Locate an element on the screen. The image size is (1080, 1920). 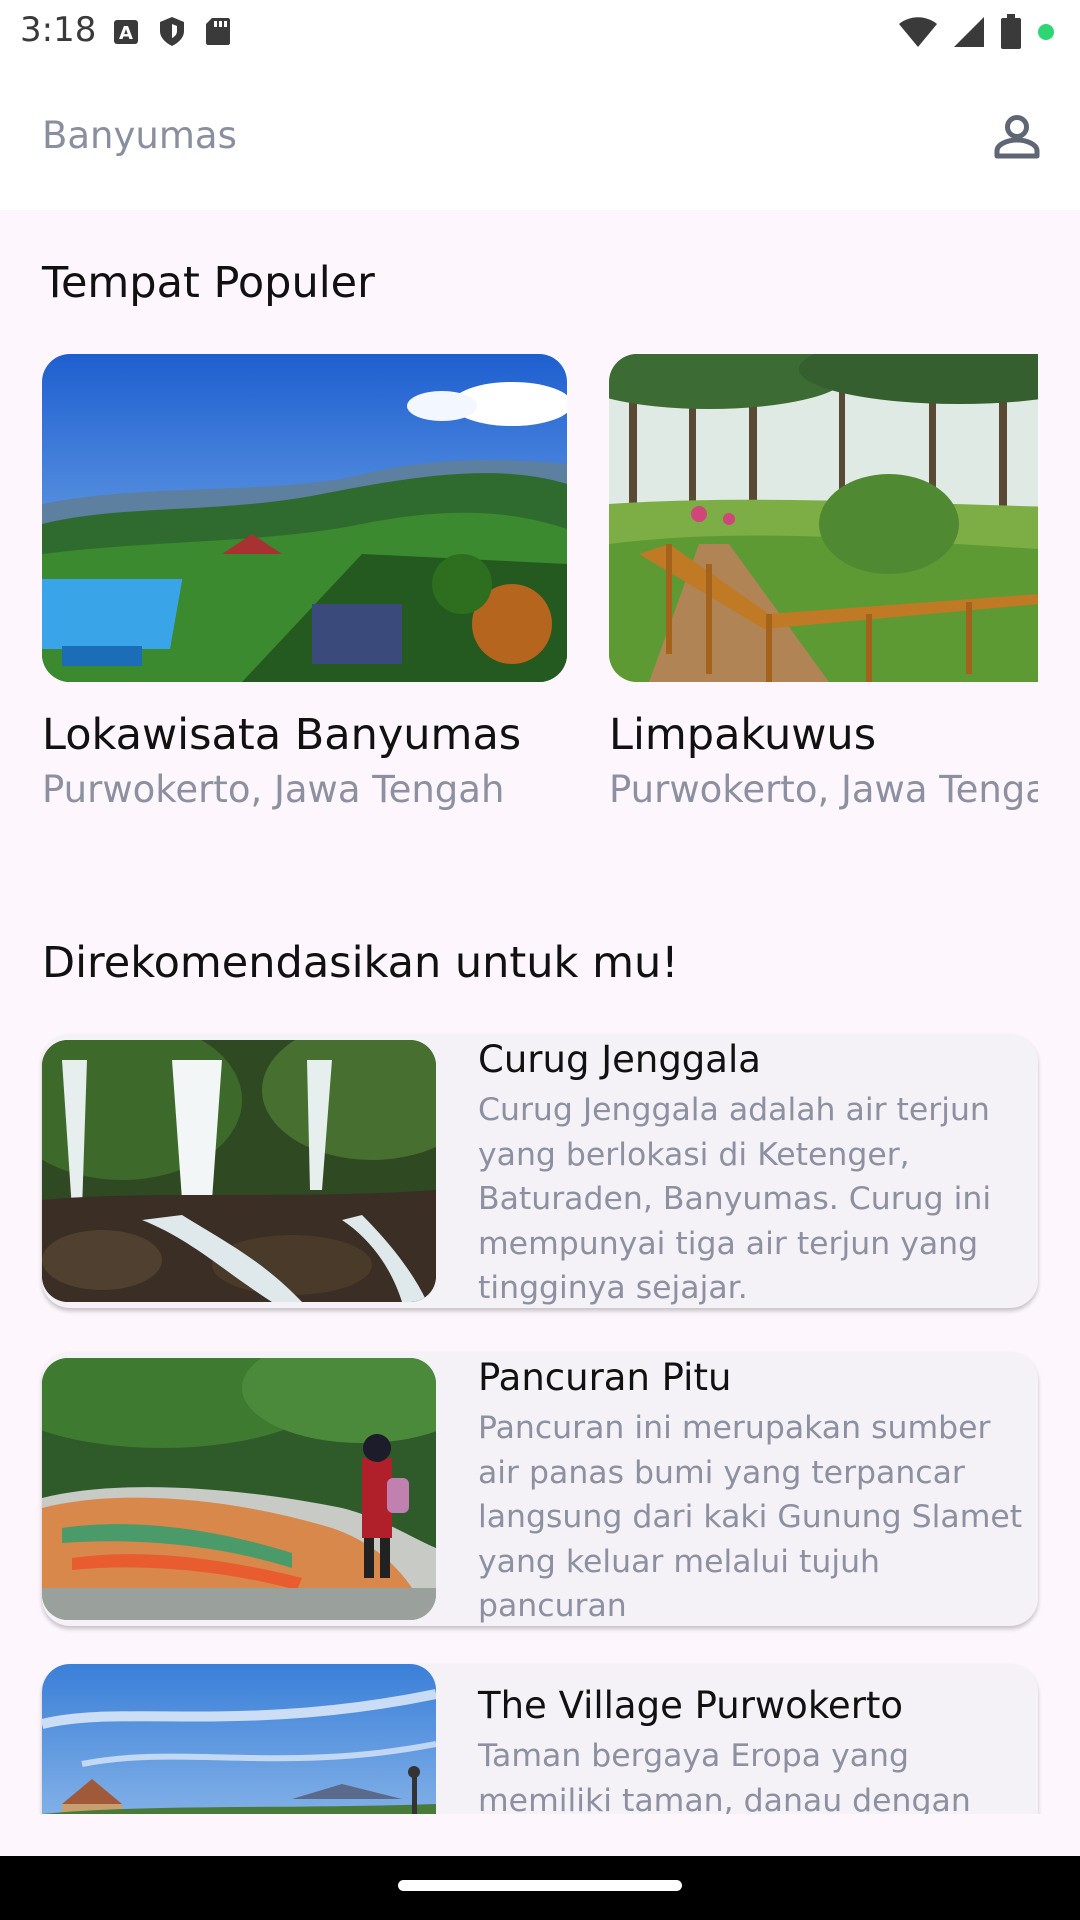
status-time: 3:18 is located at coordinates (58, 30).